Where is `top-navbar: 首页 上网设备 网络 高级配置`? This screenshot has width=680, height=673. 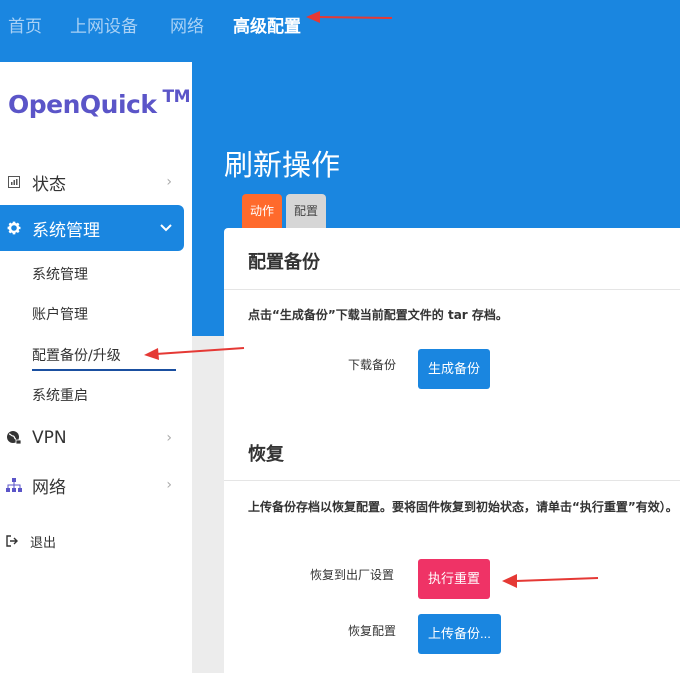 top-navbar: 首页 上网设备 网络 高级配置 is located at coordinates (340, 31).